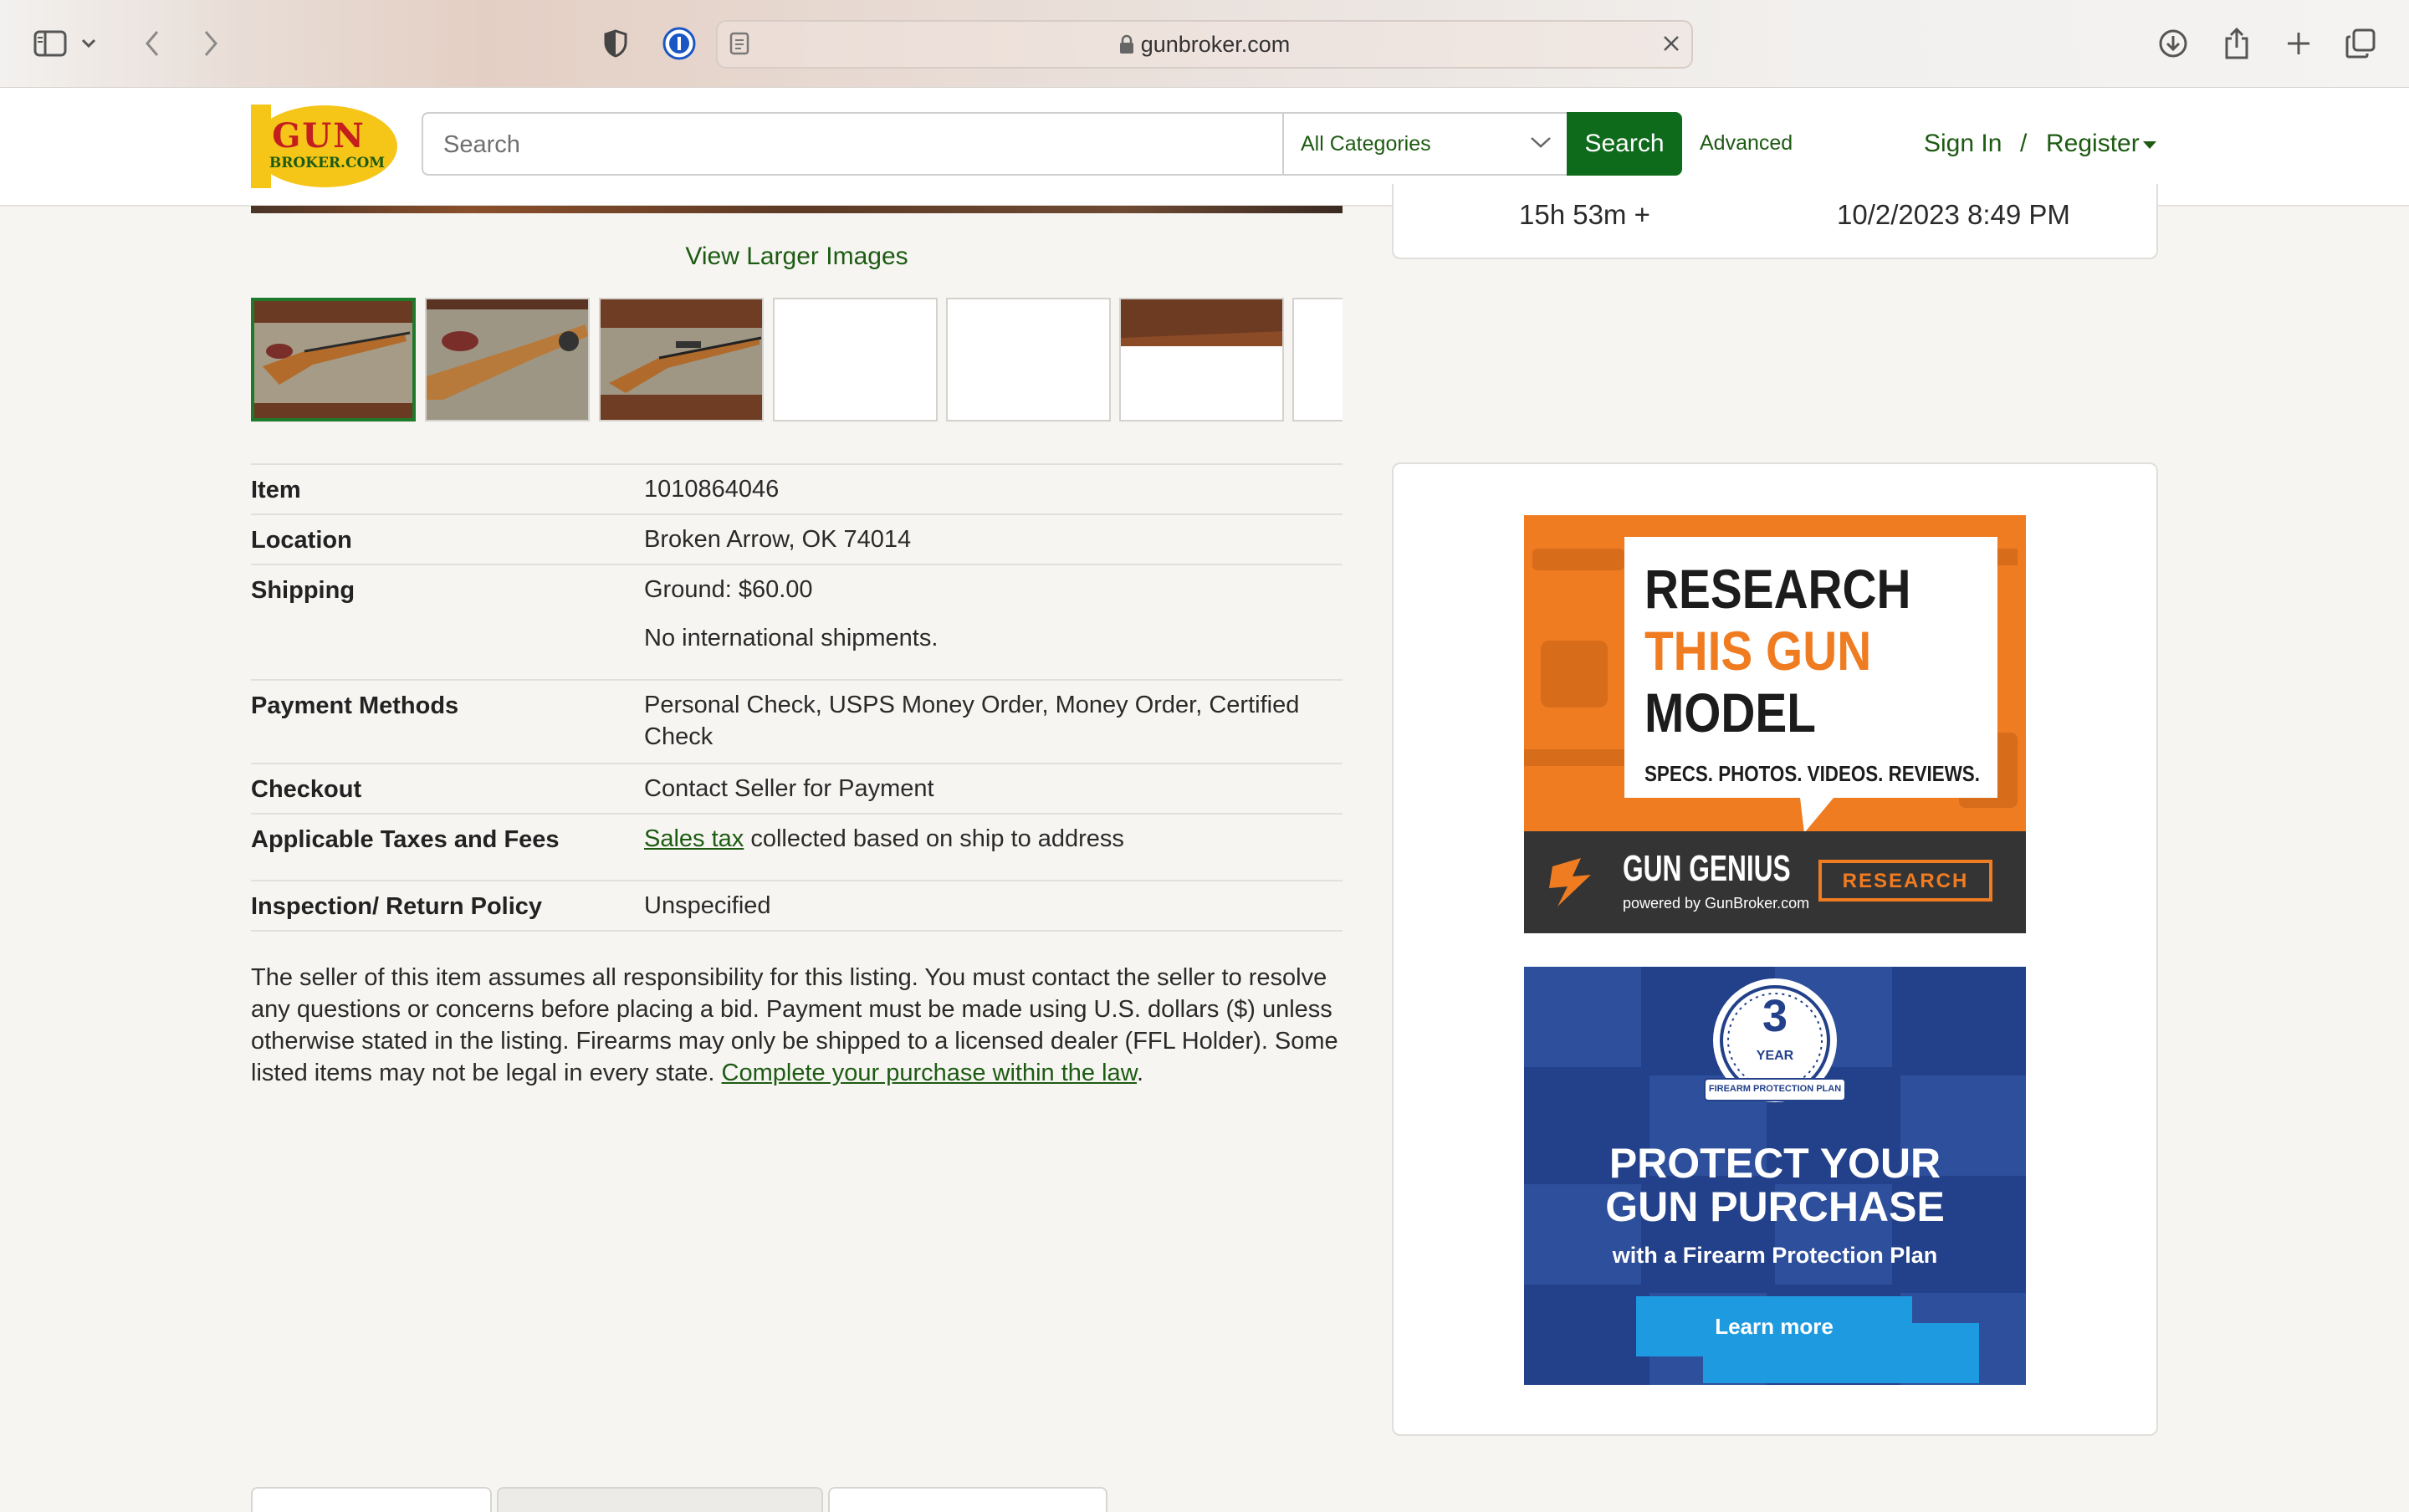 Image resolution: width=2409 pixels, height=1512 pixels. I want to click on research-button: RESEARCH, so click(1905, 882).